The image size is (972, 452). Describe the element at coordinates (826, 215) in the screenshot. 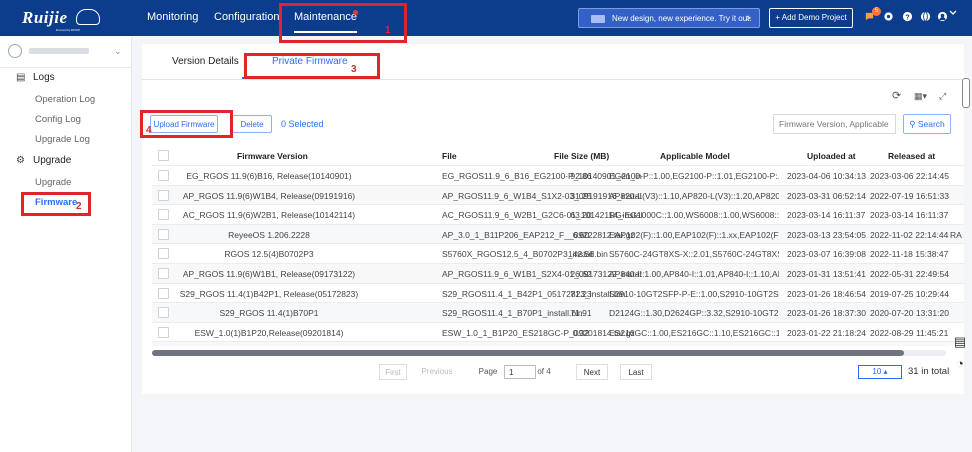

I see `cell-uploaded-at: 2023-03-14 16:11:37` at that location.